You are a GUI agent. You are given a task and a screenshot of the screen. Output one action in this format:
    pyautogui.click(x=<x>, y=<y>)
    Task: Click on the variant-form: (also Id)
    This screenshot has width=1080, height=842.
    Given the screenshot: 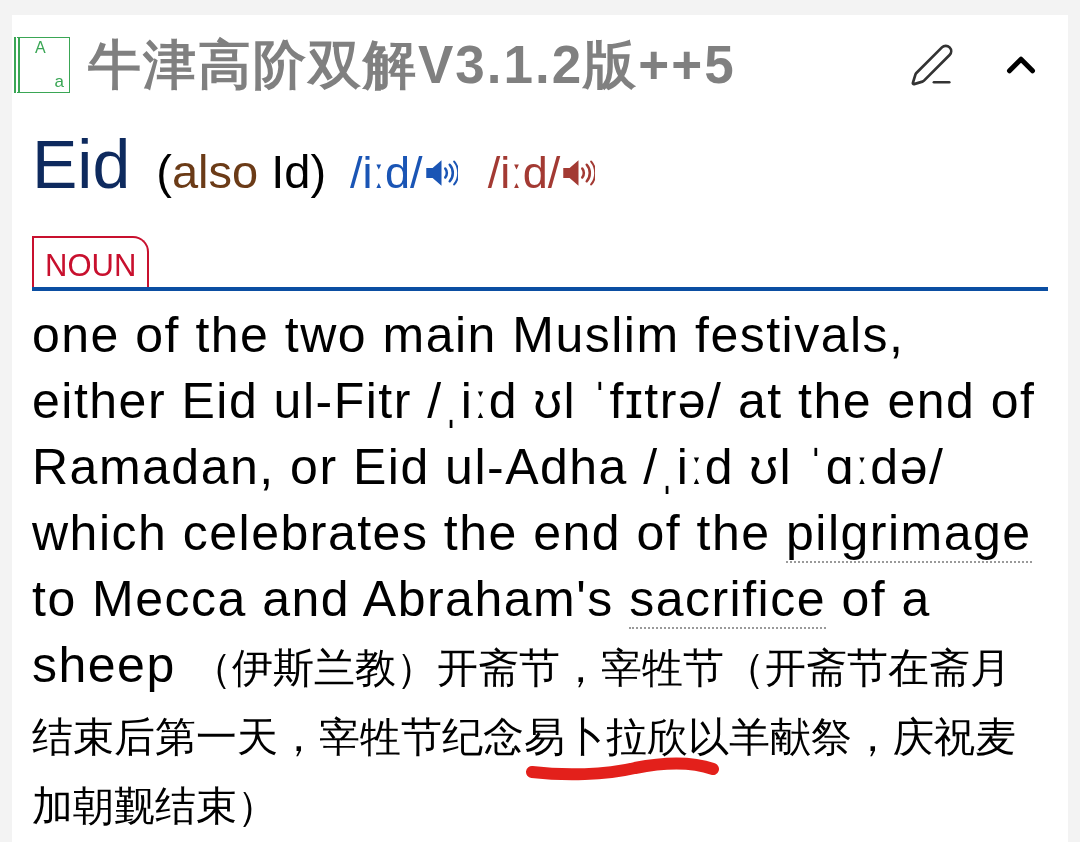 What is the action you would take?
    pyautogui.click(x=241, y=172)
    